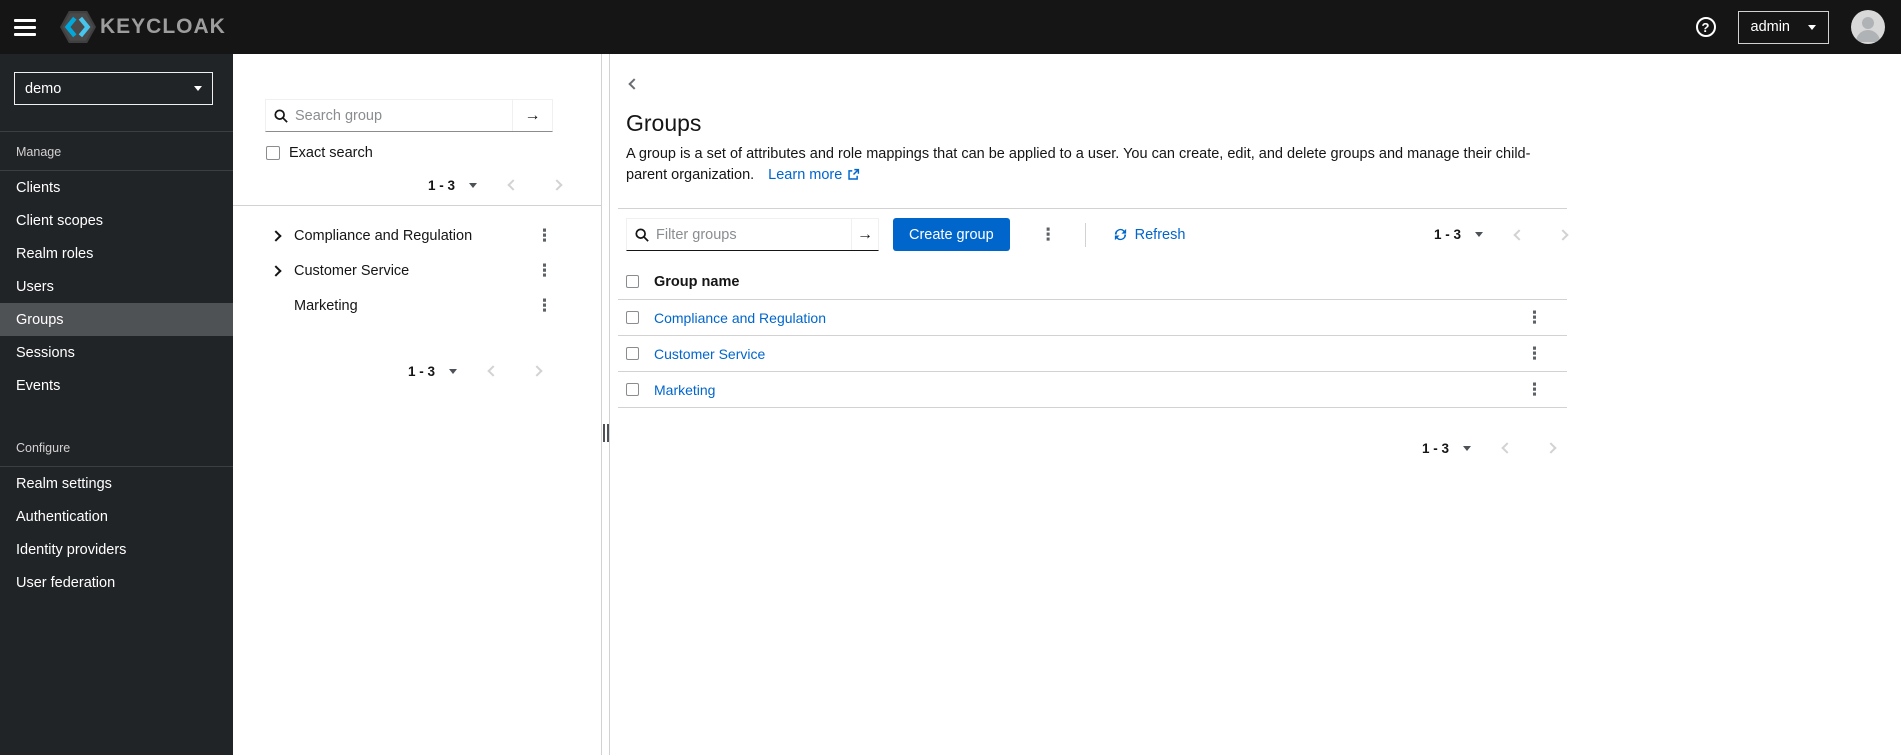 The width and height of the screenshot is (1901, 755). What do you see at coordinates (398, 185) in the screenshot?
I see `tree-top-pagination: 1 - 3` at bounding box center [398, 185].